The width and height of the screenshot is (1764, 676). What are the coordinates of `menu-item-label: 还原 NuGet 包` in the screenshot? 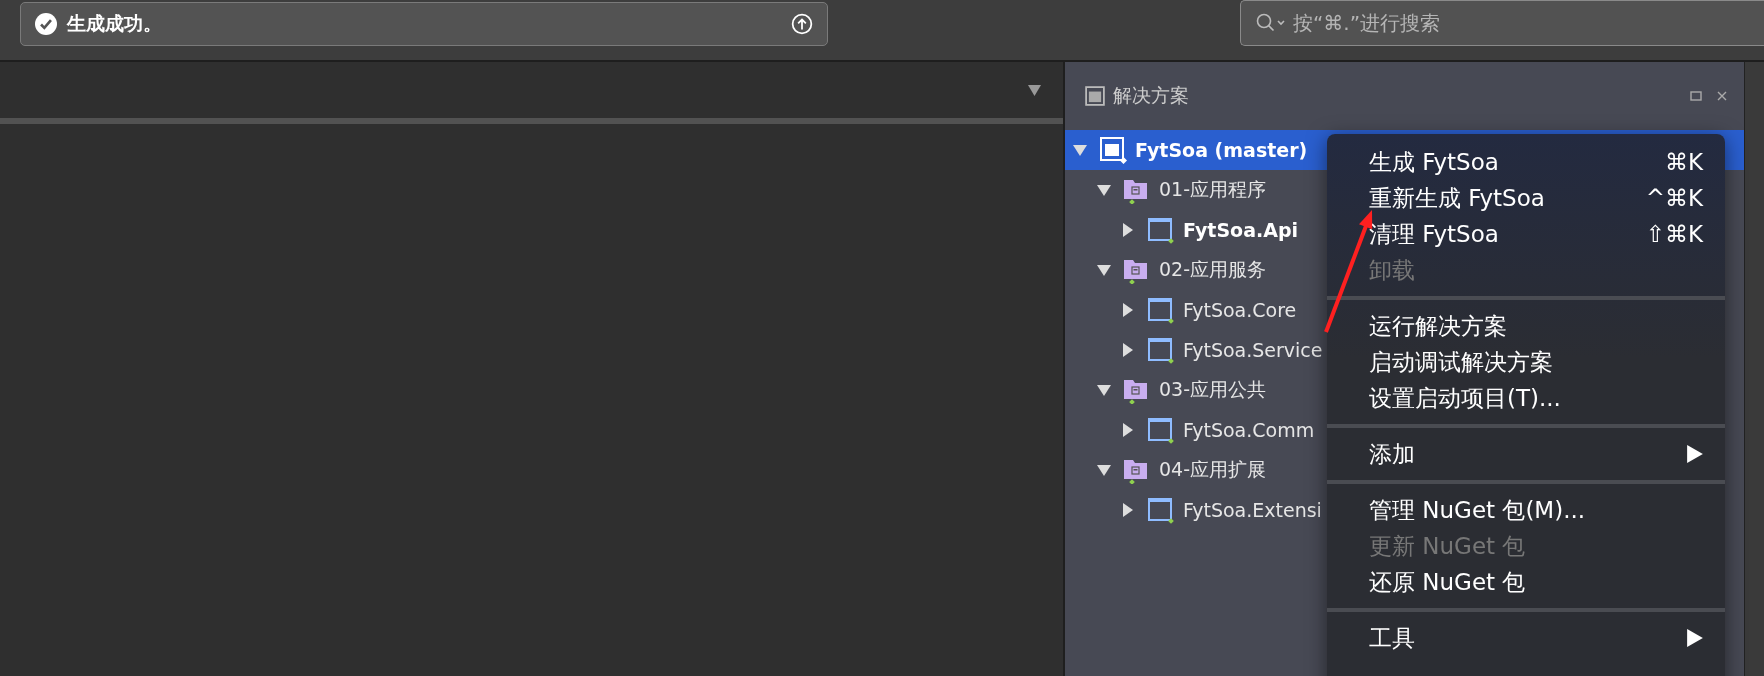 It's located at (1448, 582).